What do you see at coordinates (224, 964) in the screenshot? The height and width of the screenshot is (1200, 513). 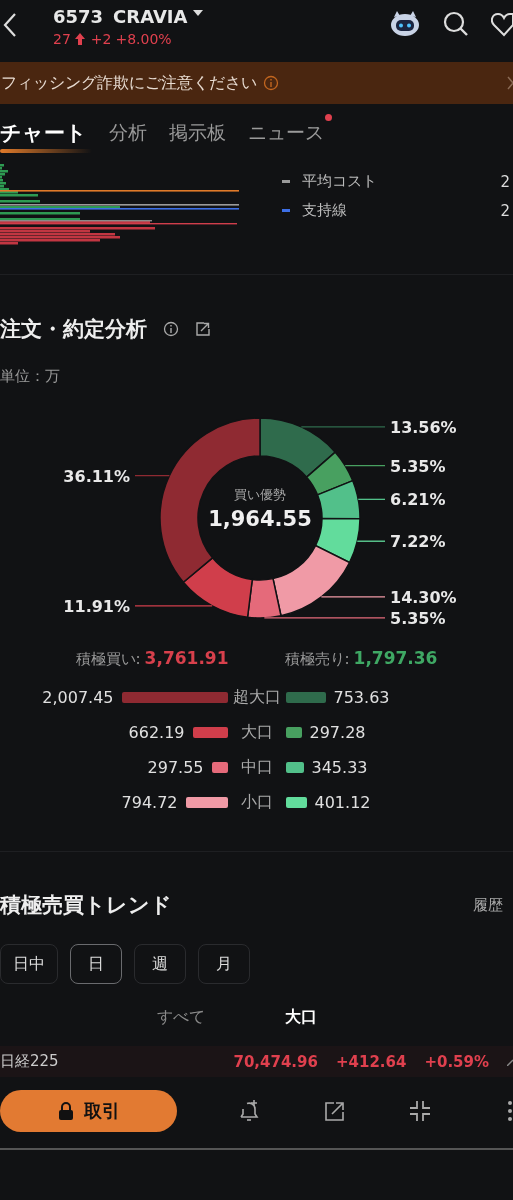 I see `period-button: 月` at bounding box center [224, 964].